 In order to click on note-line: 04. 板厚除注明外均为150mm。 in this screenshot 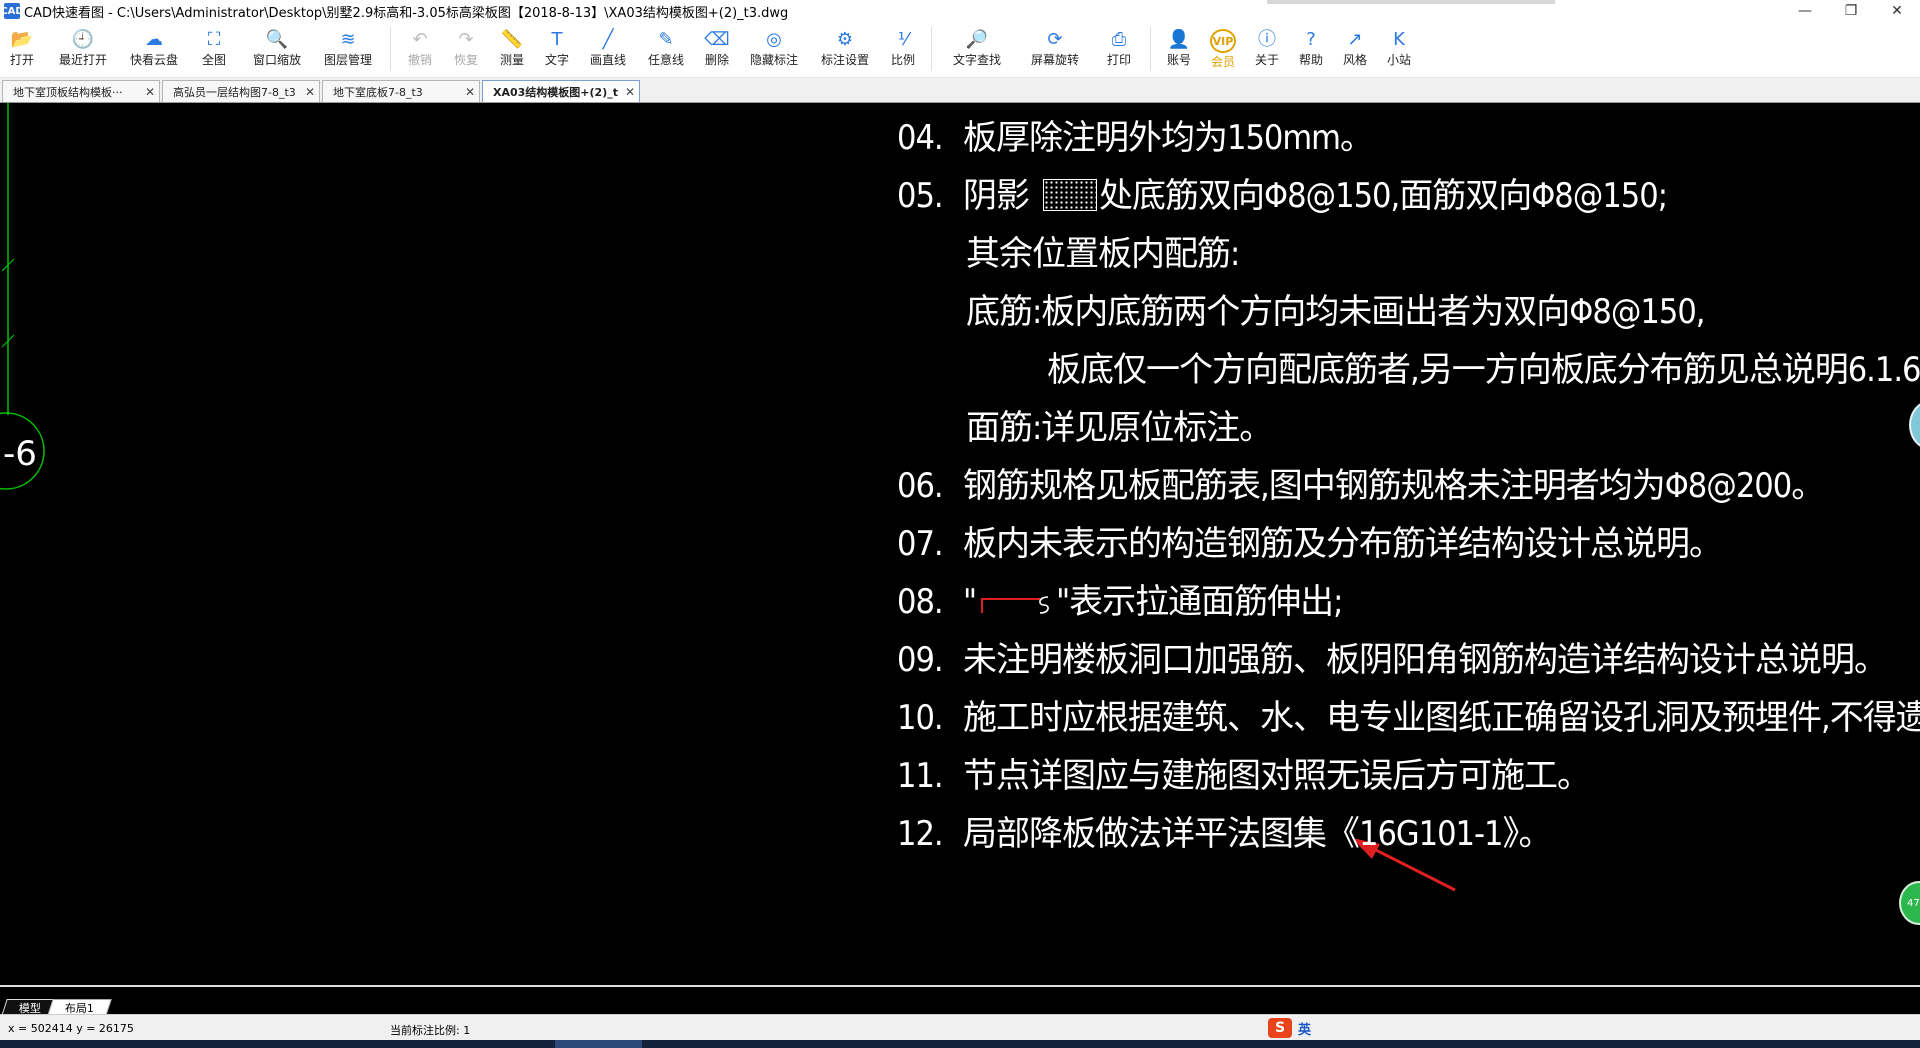, I will do `click(1408, 138)`.